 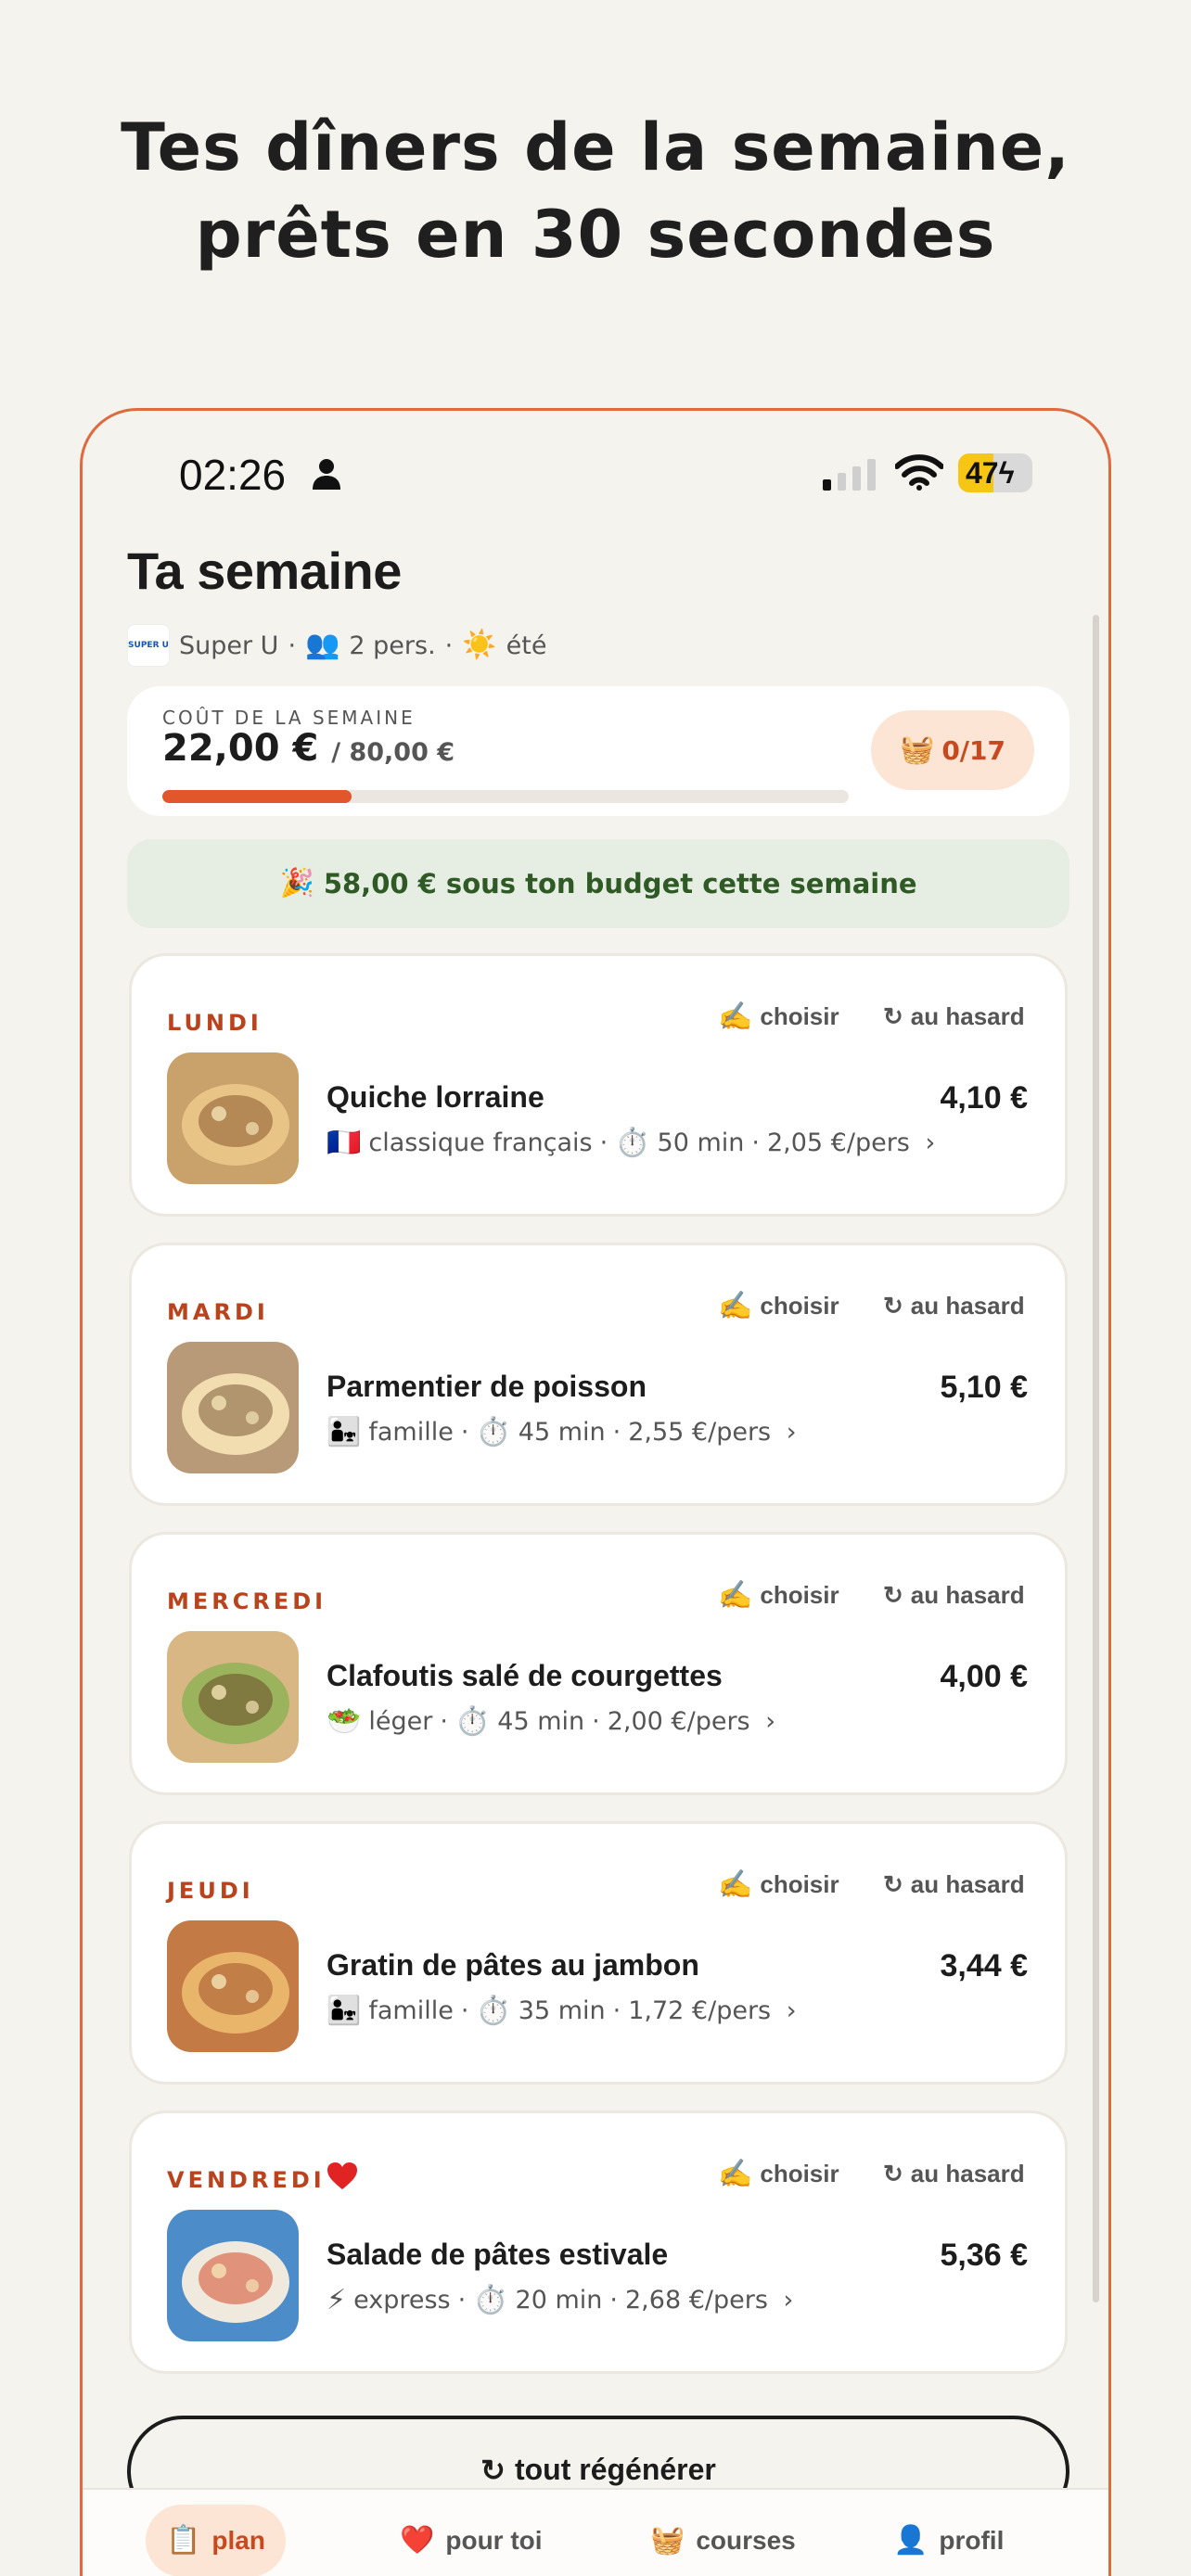 What do you see at coordinates (479, 645) in the screenshot?
I see `sun-icon: ☀️` at bounding box center [479, 645].